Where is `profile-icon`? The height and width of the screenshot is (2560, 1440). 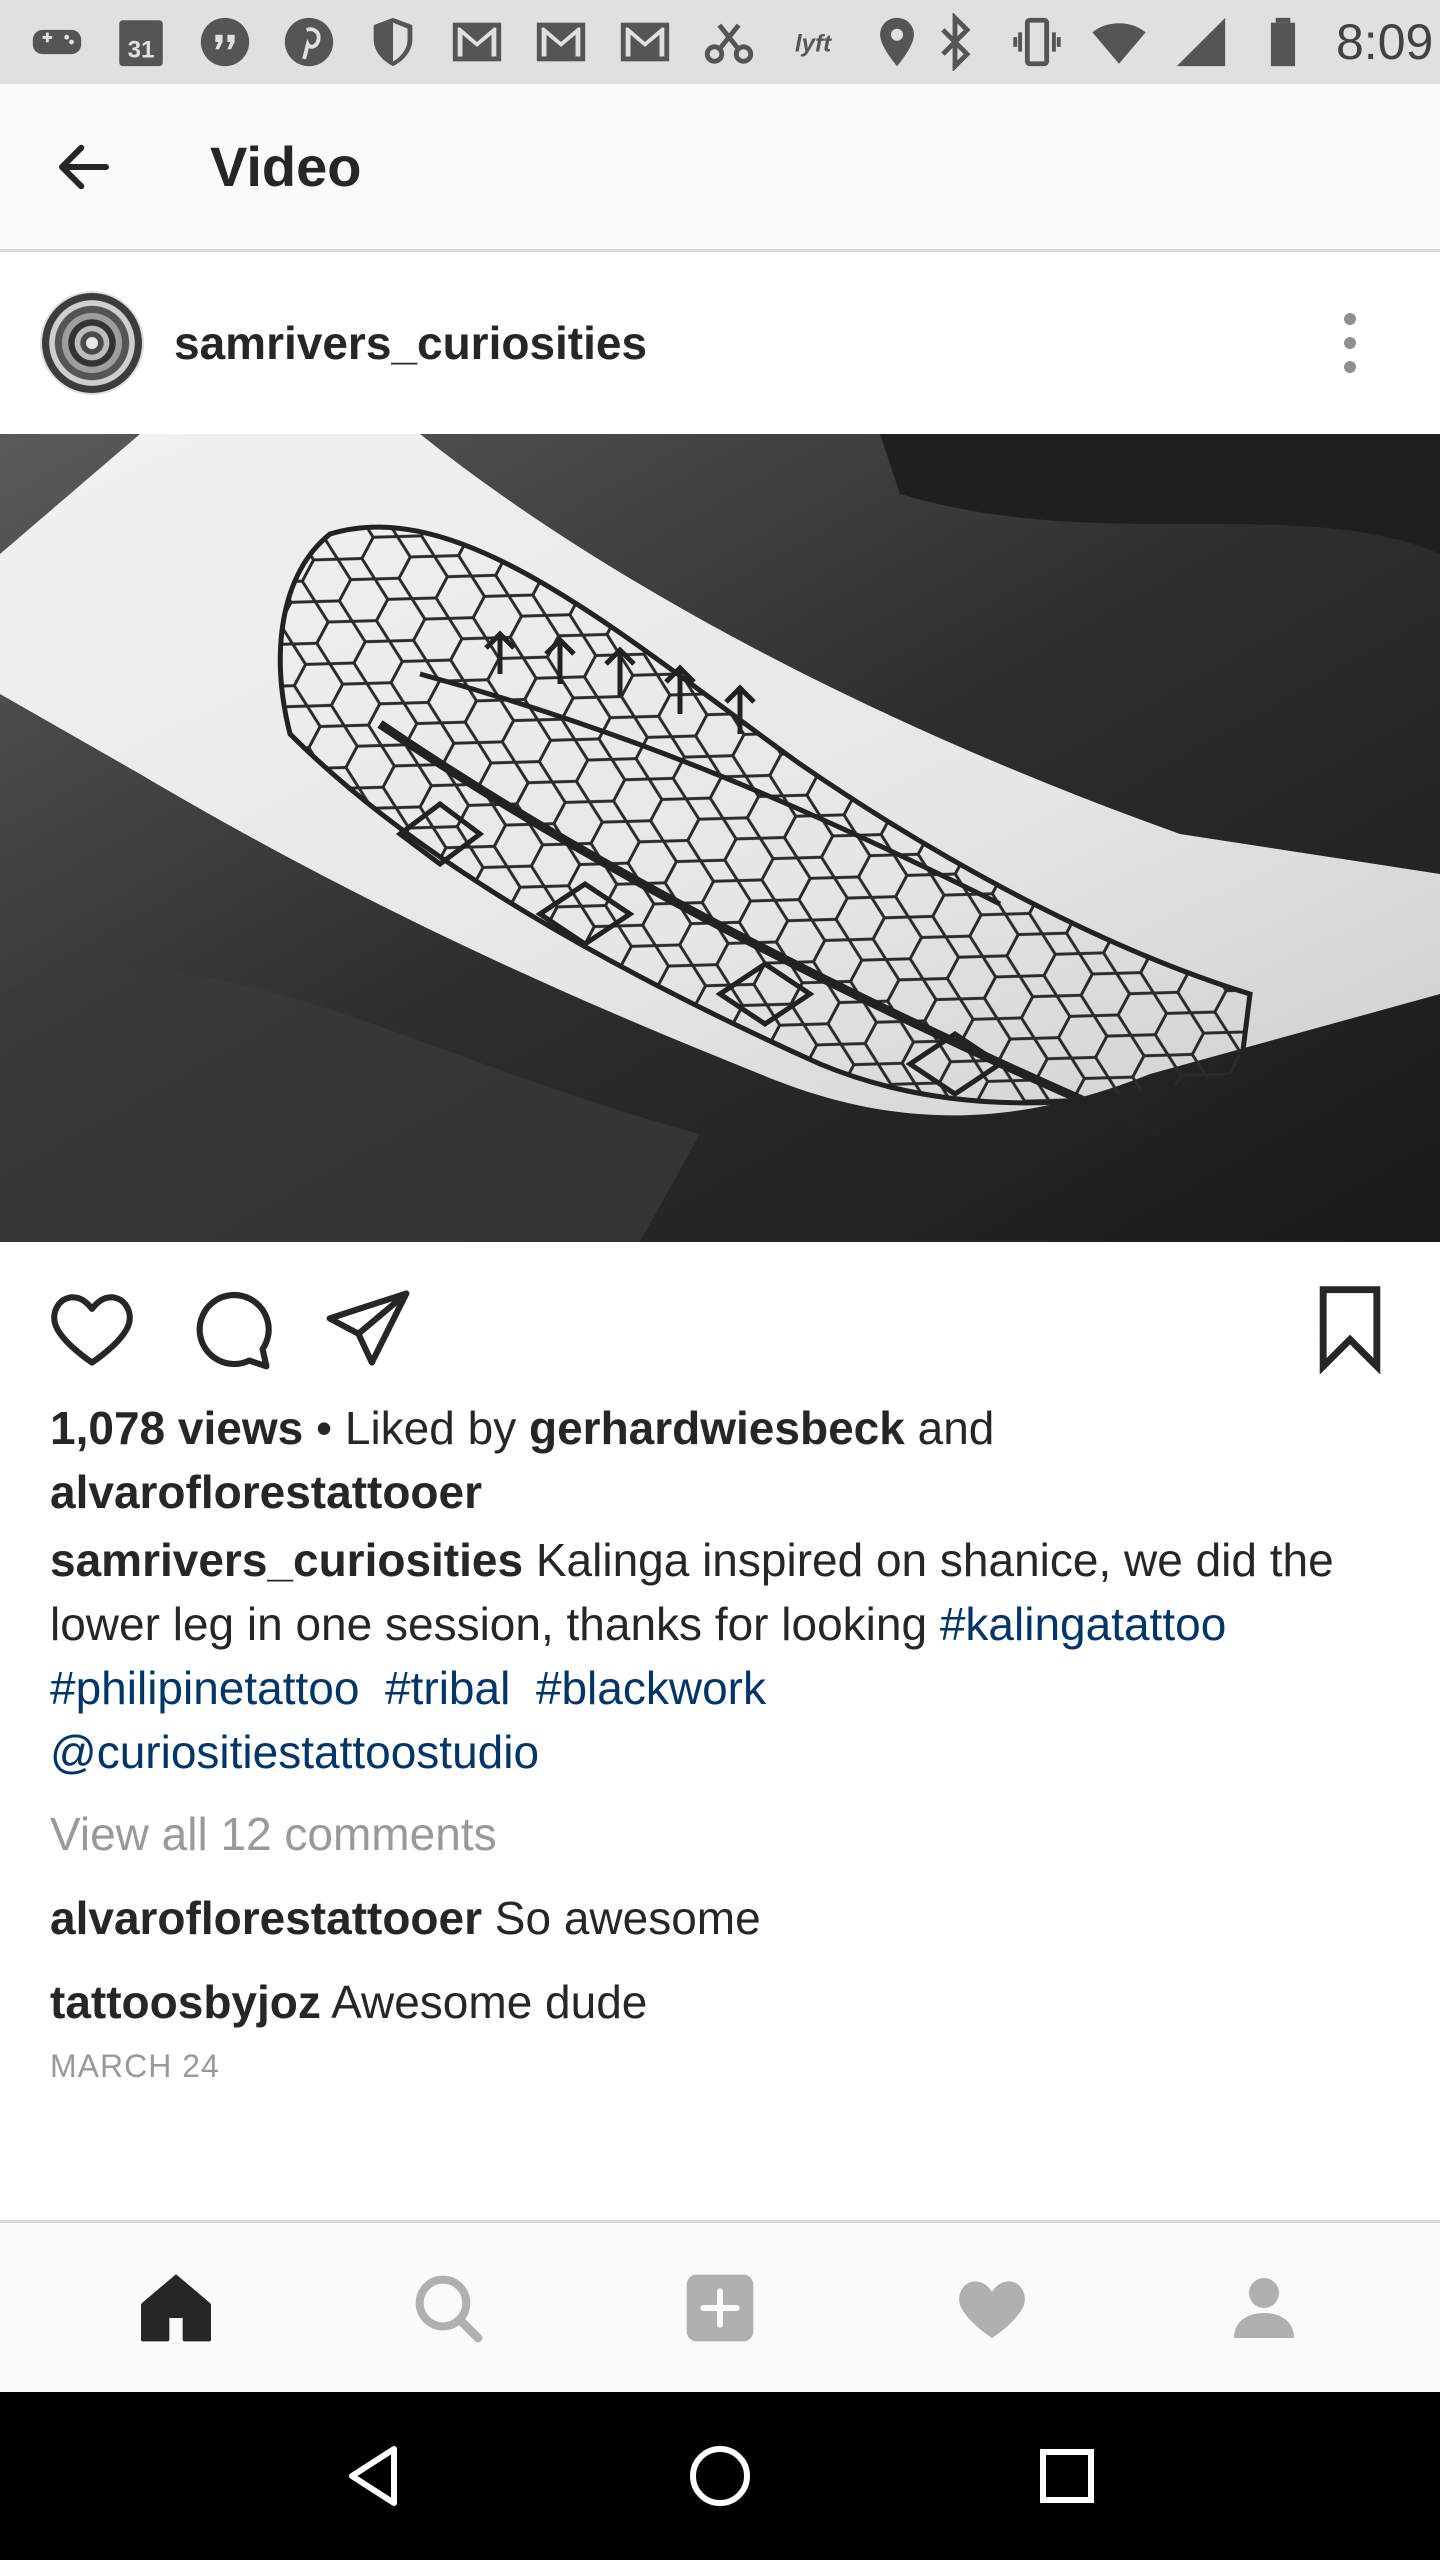
profile-icon is located at coordinates (1264, 2307).